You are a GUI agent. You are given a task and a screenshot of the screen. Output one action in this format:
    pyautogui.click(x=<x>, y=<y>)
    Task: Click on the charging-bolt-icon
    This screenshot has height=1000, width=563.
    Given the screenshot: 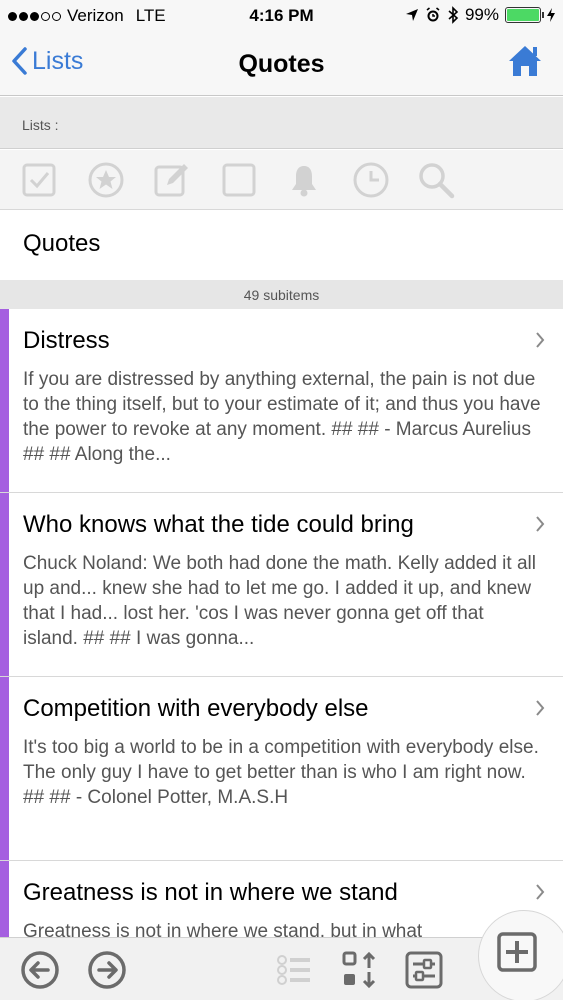 What is the action you would take?
    pyautogui.click(x=551, y=15)
    